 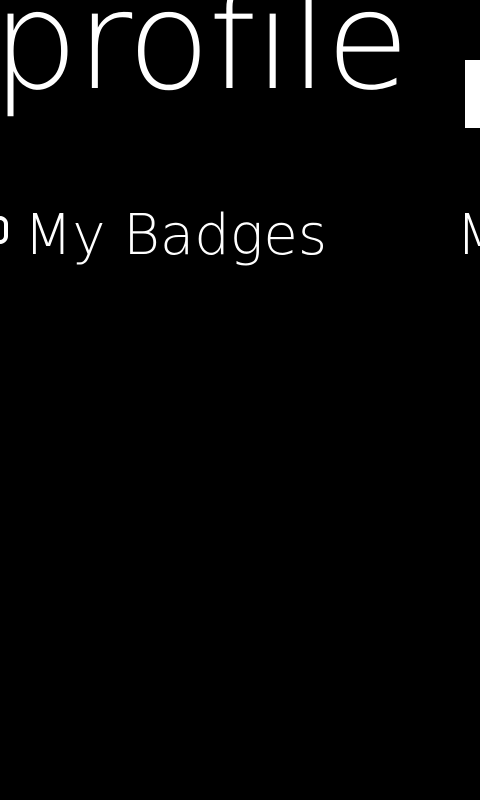 I want to click on pivot-item-my-badges: My Badges, so click(x=175, y=236).